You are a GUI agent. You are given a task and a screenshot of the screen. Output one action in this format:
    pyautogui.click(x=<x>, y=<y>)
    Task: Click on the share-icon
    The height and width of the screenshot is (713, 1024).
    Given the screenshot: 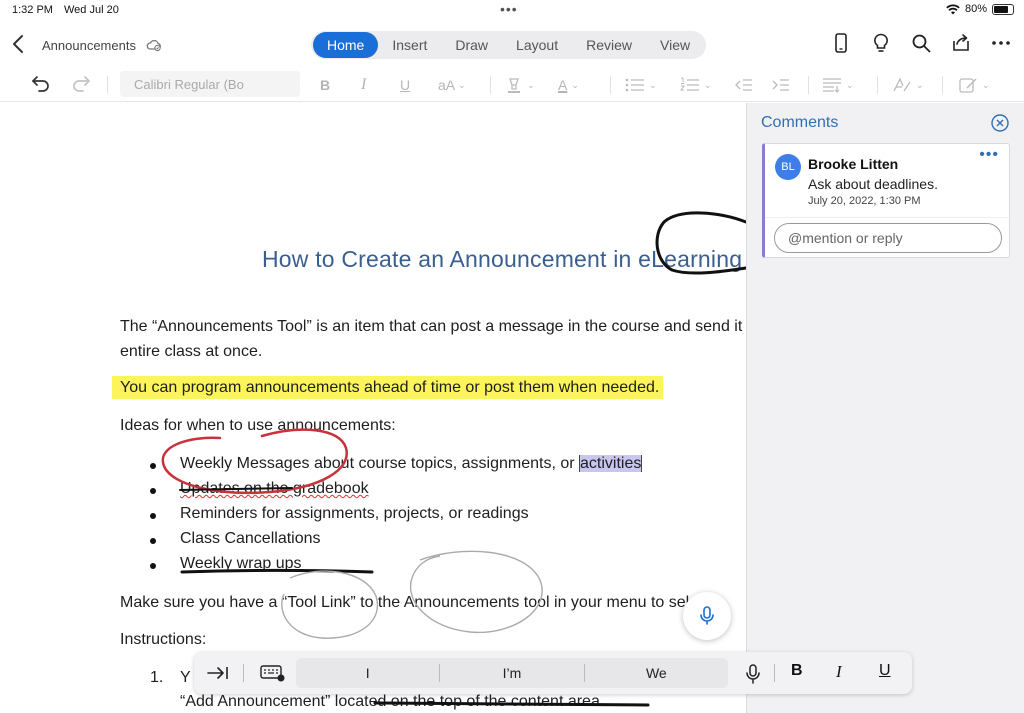 What is the action you would take?
    pyautogui.click(x=961, y=43)
    